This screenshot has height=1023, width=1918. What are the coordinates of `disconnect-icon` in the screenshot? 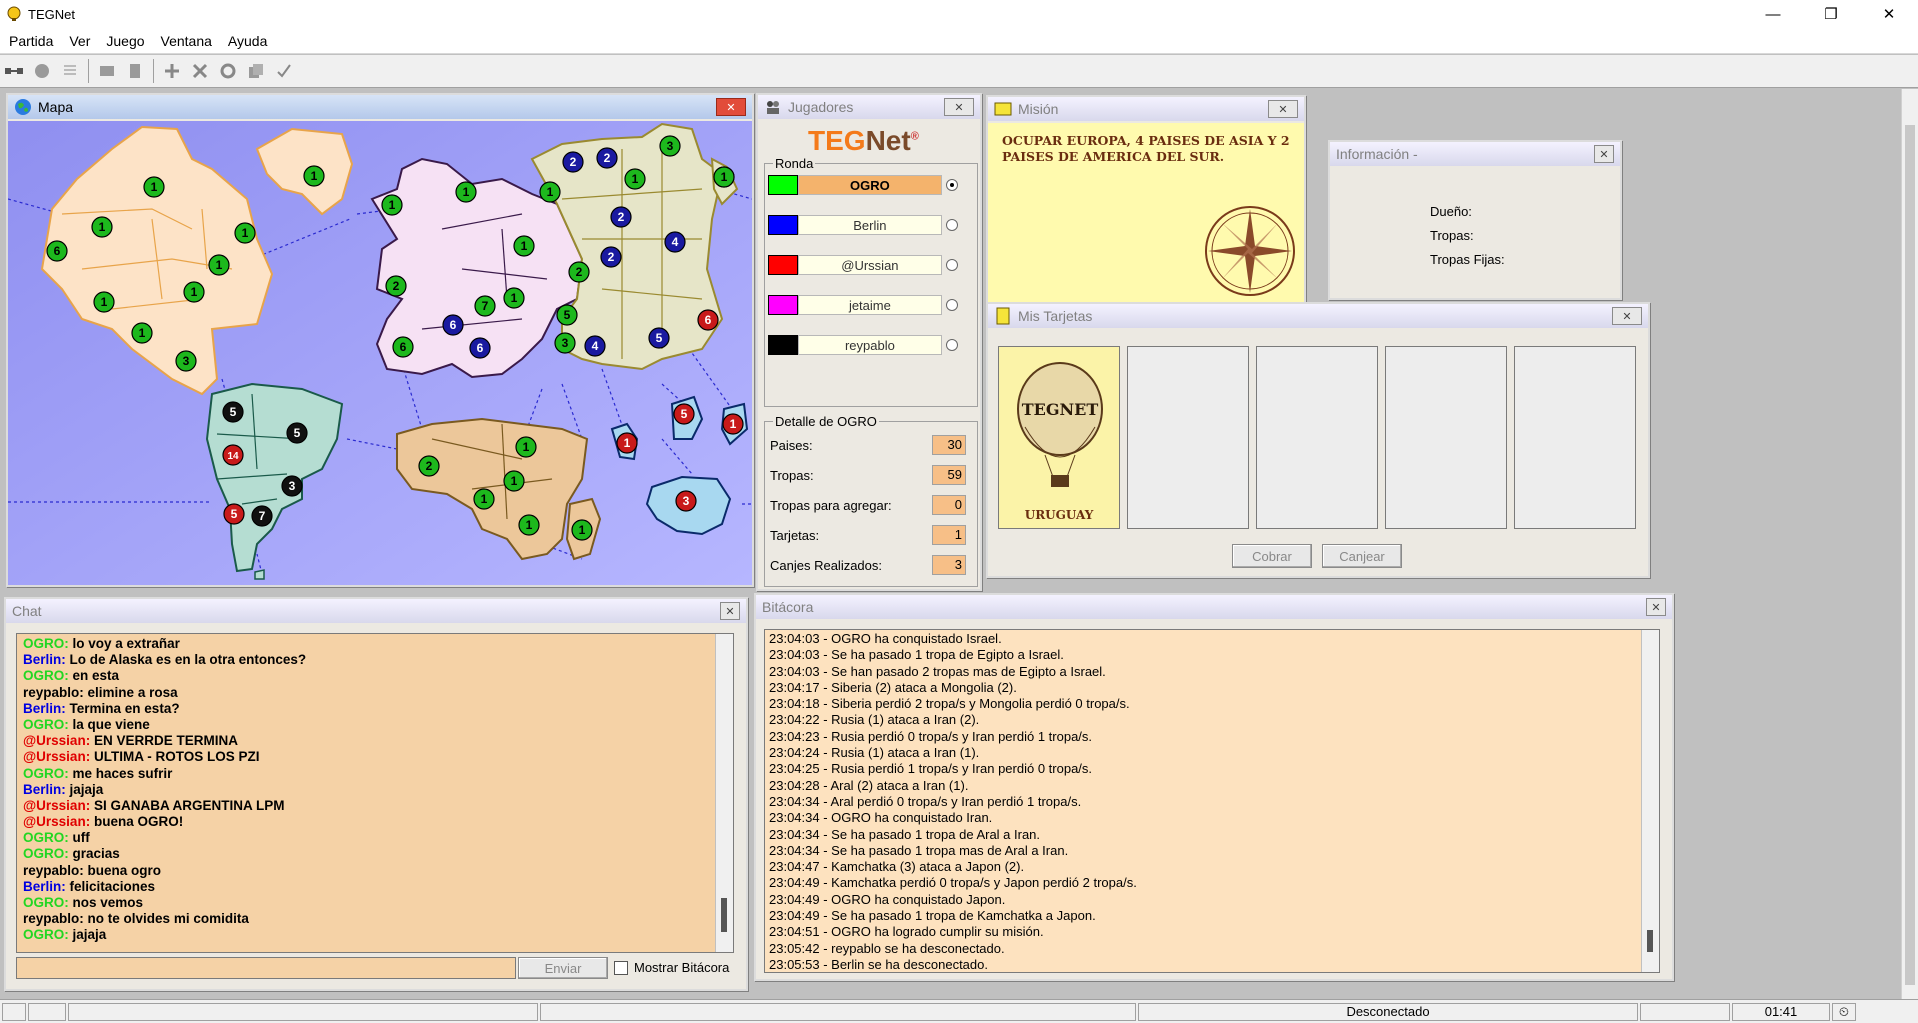 It's located at (42, 71).